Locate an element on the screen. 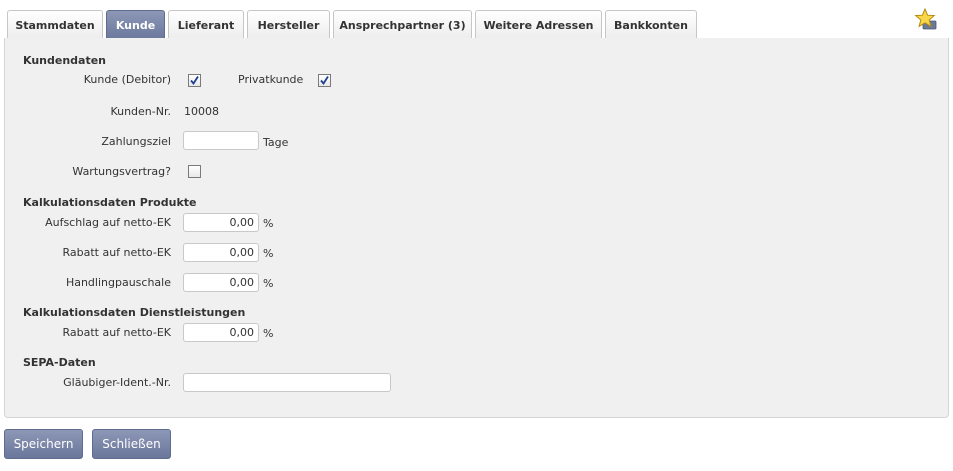  unit-handlingpauschale: % is located at coordinates (268, 283).